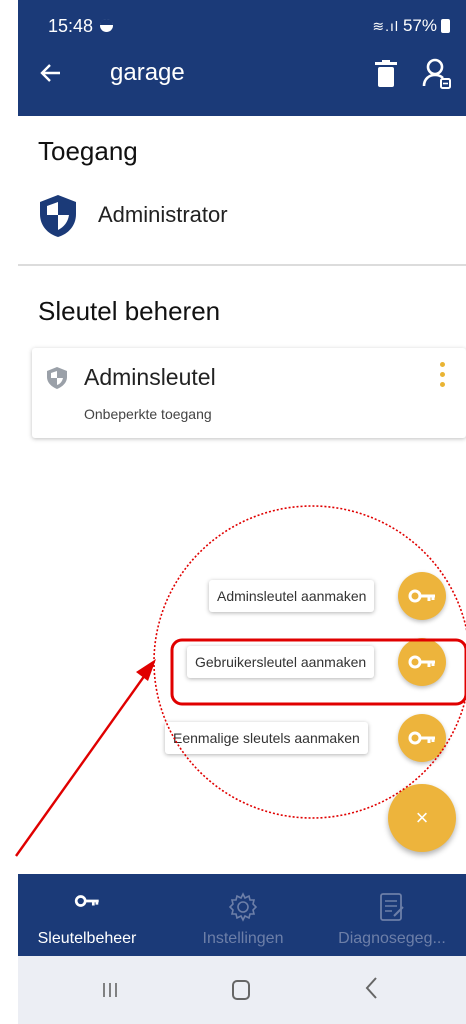 Image resolution: width=466 pixels, height=1024 pixels. Describe the element at coordinates (249, 393) in the screenshot. I see `key-card: Adminsleutel Onbeperkte toegang` at that location.